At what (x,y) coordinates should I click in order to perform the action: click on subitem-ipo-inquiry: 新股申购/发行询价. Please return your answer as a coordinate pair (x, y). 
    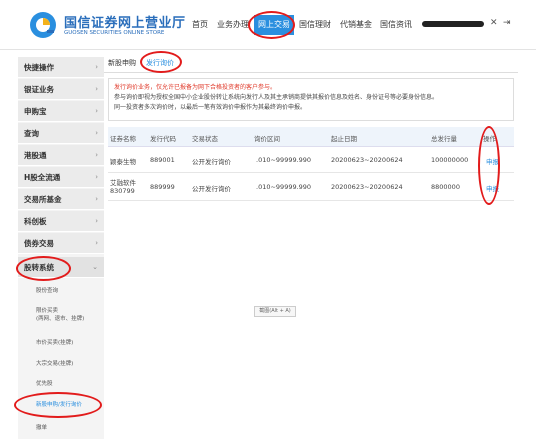
    Looking at the image, I should click on (61, 405).